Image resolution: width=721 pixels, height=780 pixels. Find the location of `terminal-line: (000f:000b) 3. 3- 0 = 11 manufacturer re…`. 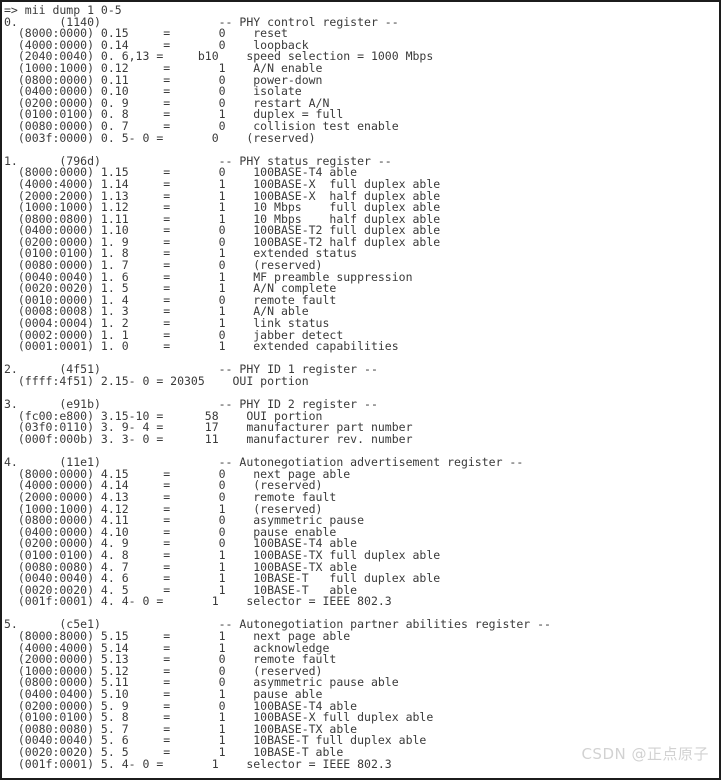

terminal-line: (000f:000b) 3. 3- 0 = 11 manufacturer re… is located at coordinates (208, 438).